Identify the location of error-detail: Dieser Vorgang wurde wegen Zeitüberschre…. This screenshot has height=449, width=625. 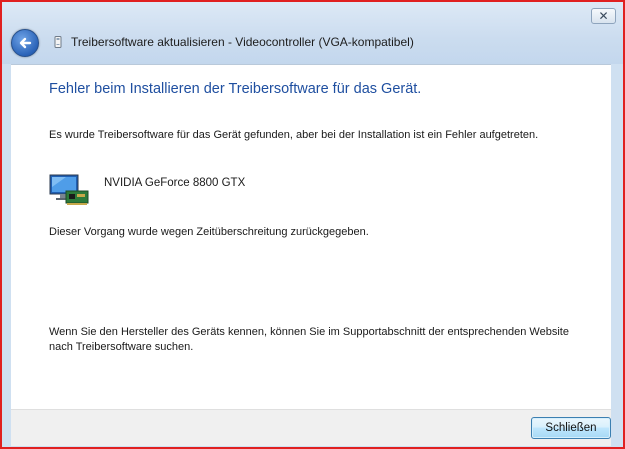
(209, 232).